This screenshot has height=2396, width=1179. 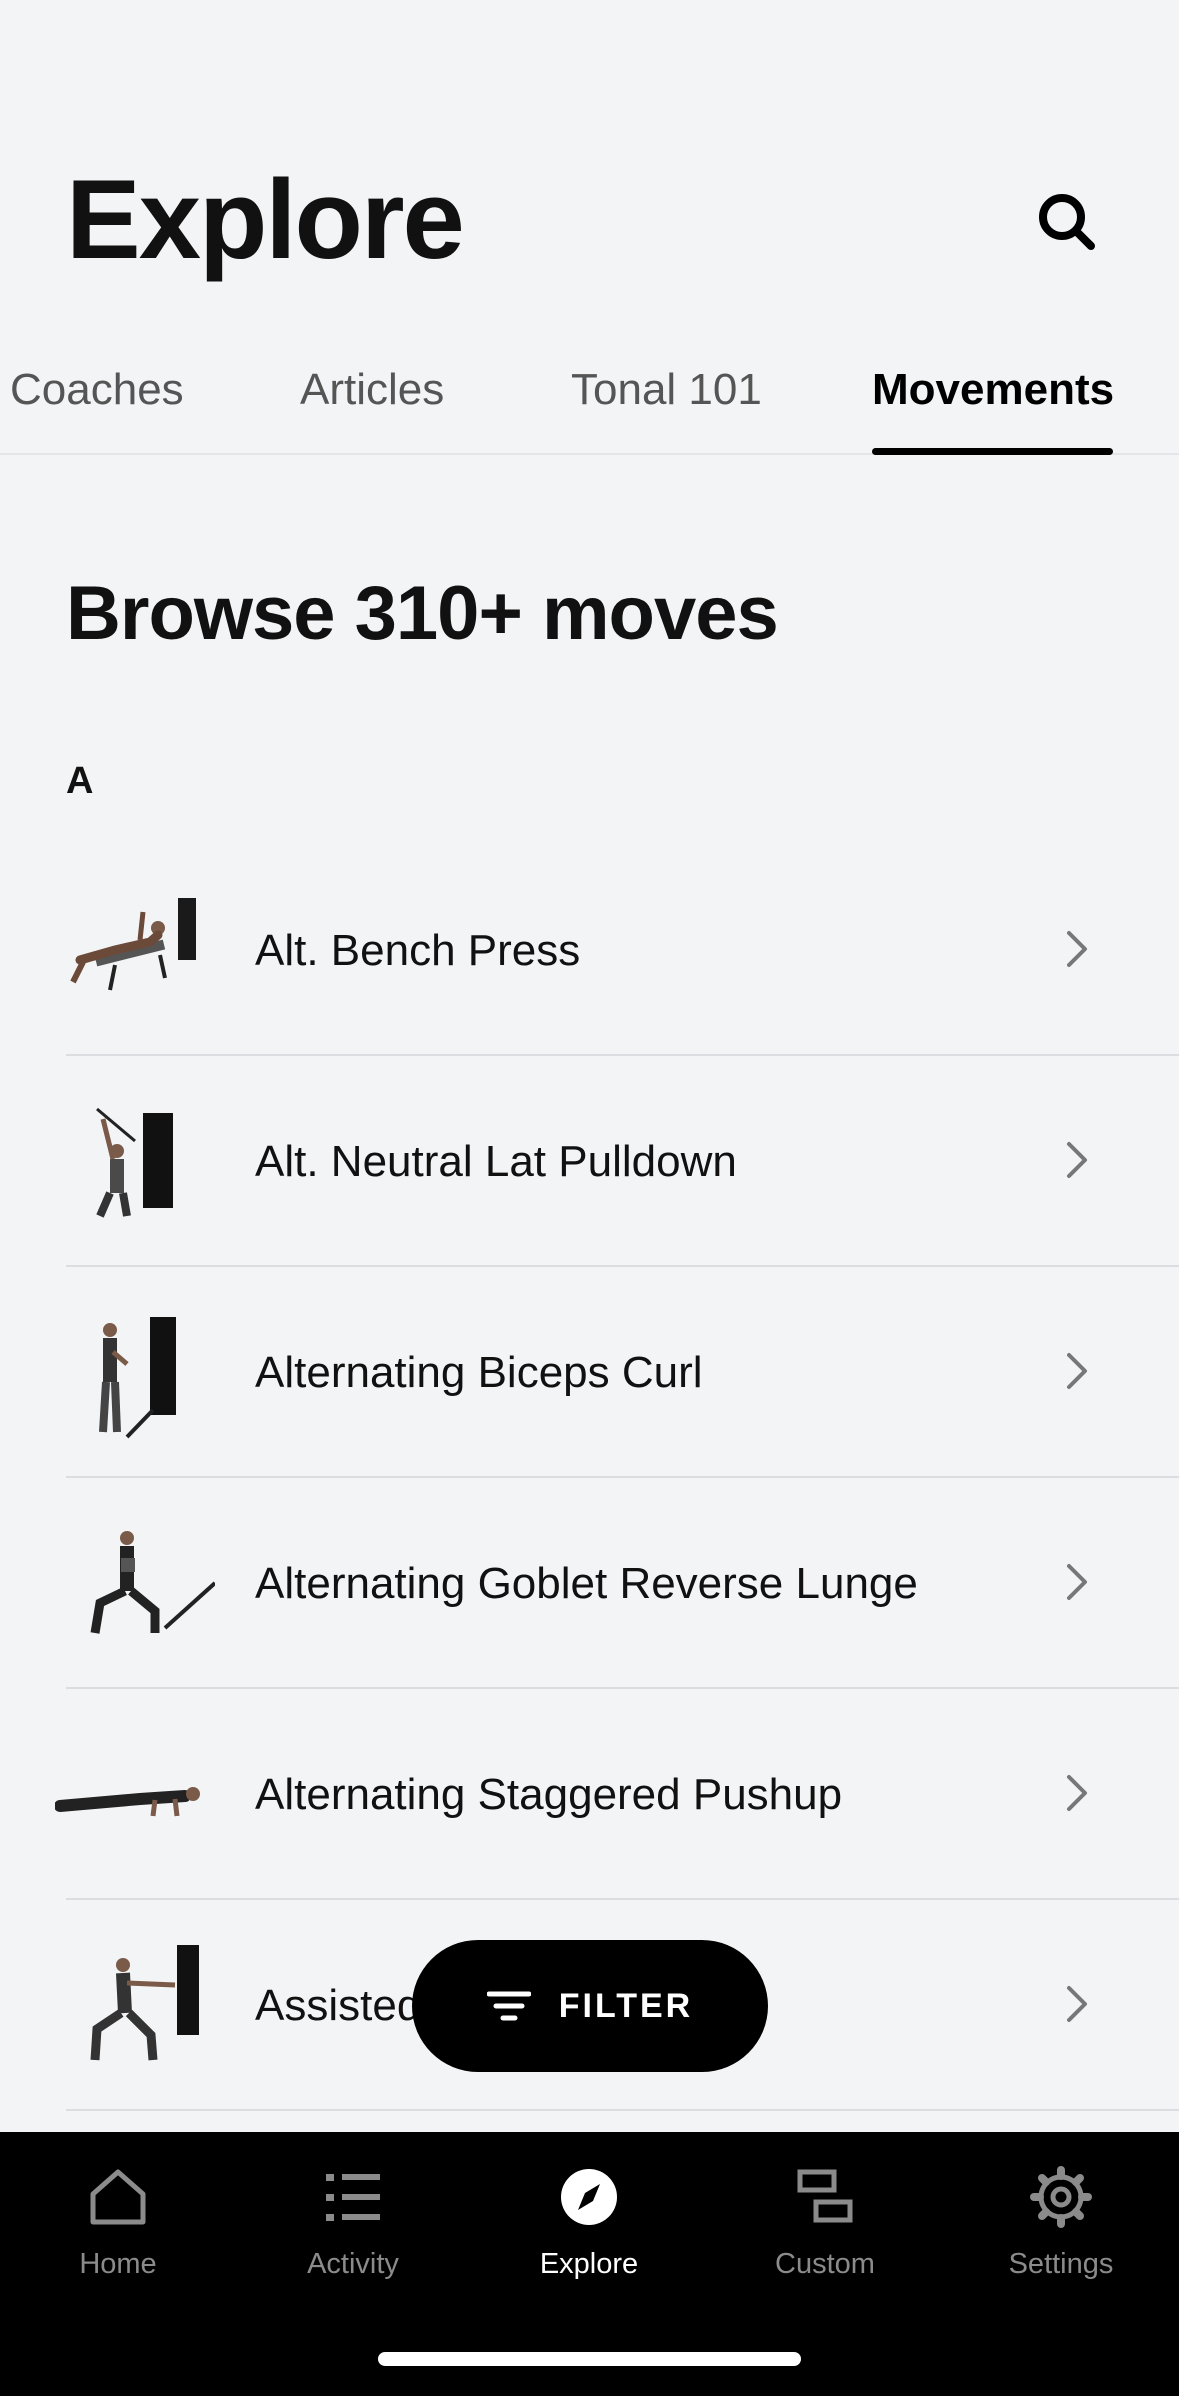 I want to click on tabbar-custom: Custom, so click(x=825, y=2221).